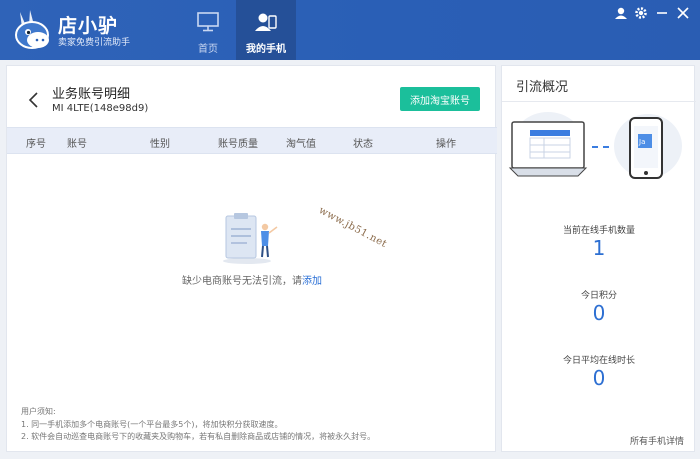  I want to click on empty-state-text: 缺少电商账号无法引流，请, so click(242, 281).